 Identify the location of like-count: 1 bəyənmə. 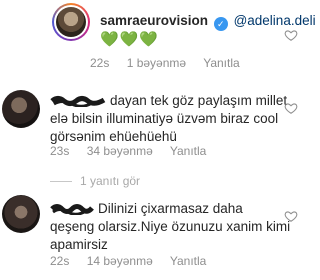
(156, 63).